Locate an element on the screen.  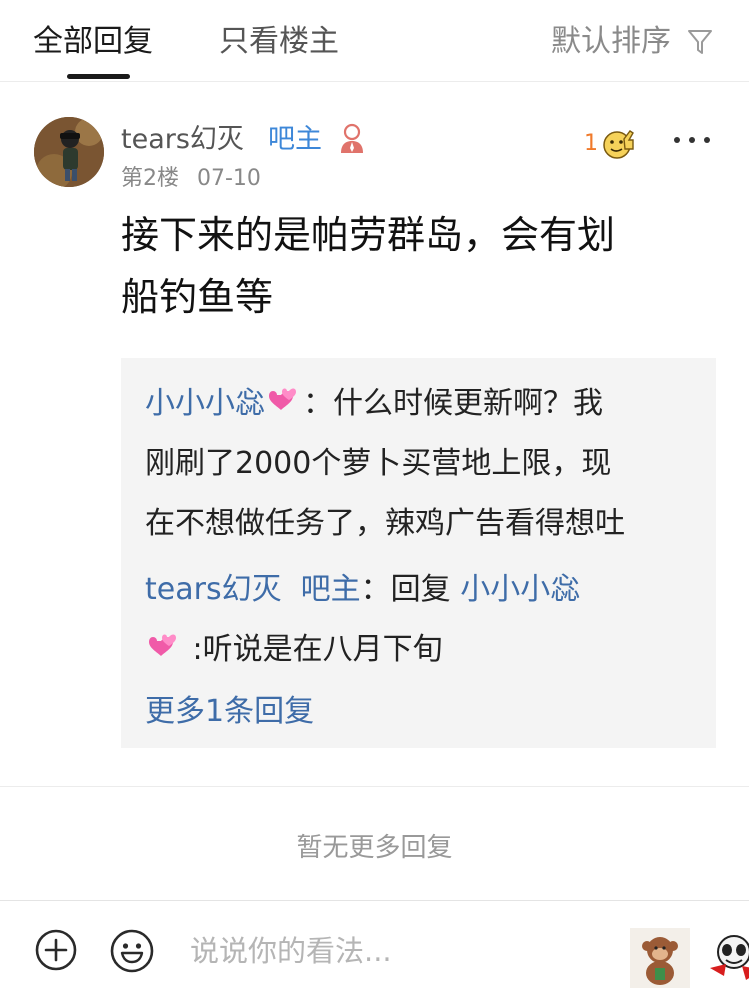
post-username: tears幻灭 is located at coordinates (182, 140).